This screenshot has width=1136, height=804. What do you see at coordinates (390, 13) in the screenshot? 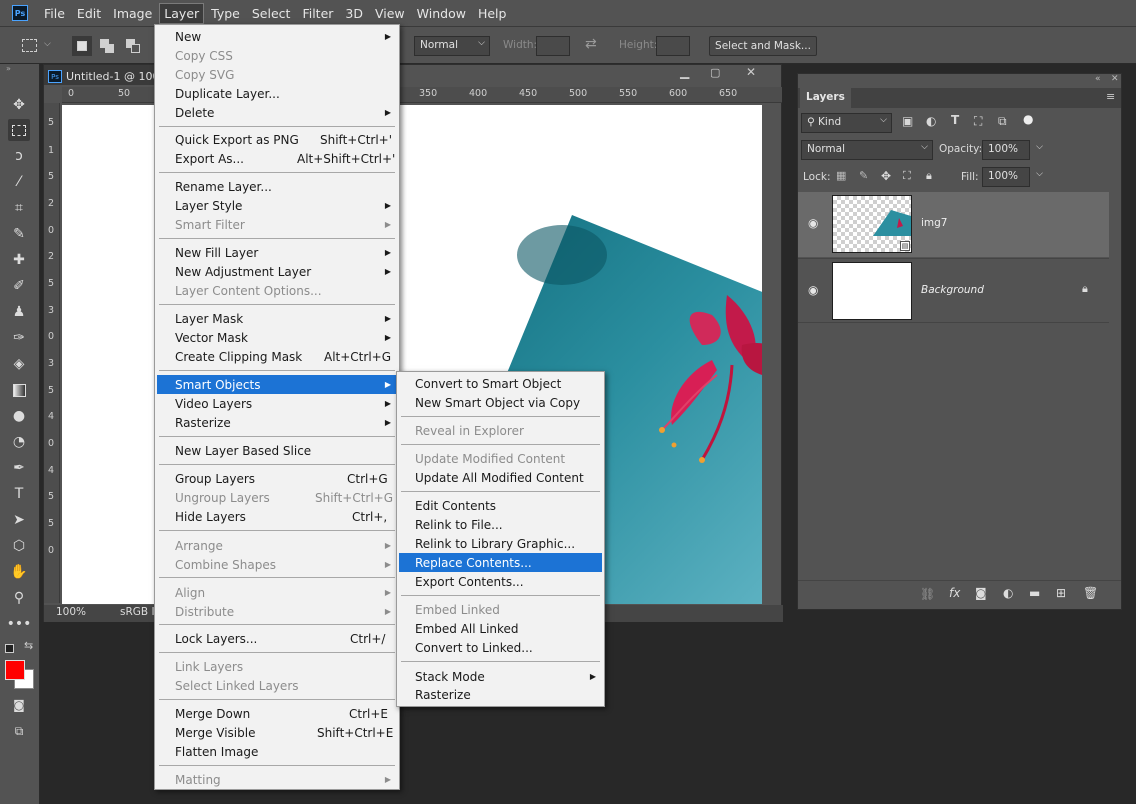
I see `menu-view: View` at bounding box center [390, 13].